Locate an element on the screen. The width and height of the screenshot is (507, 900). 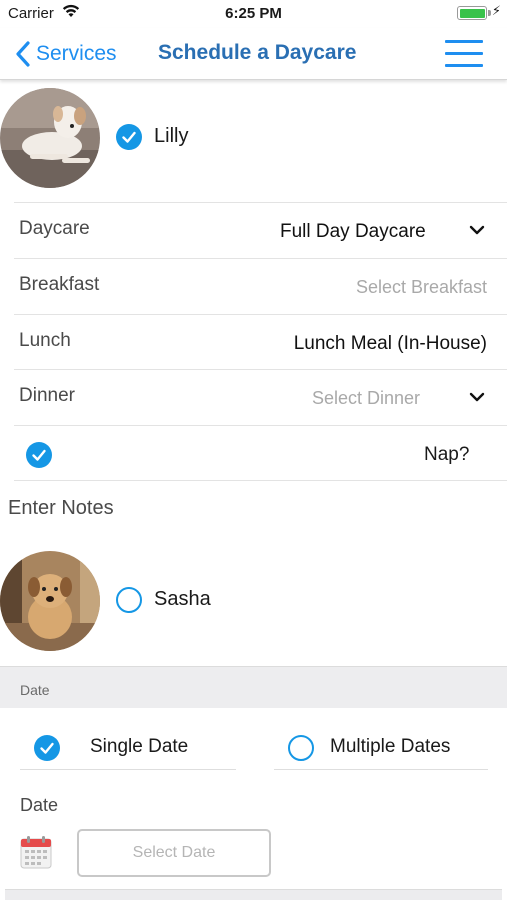
status-bar: Carrier 6:25 PM ⚡ is located at coordinates (253, 14).